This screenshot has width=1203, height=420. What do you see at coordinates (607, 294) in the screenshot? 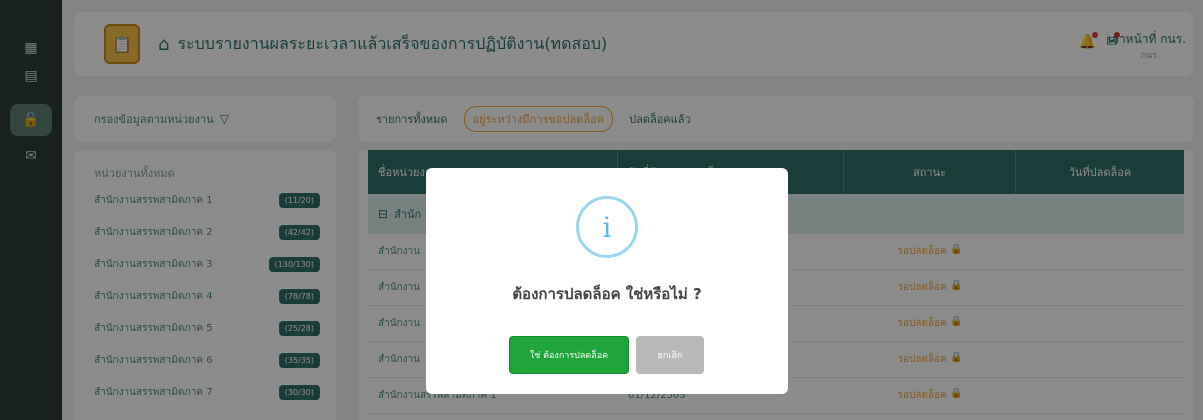
I see `dialog-question: ต้องการปลดล็อค ใช่หรือไม่ ?` at bounding box center [607, 294].